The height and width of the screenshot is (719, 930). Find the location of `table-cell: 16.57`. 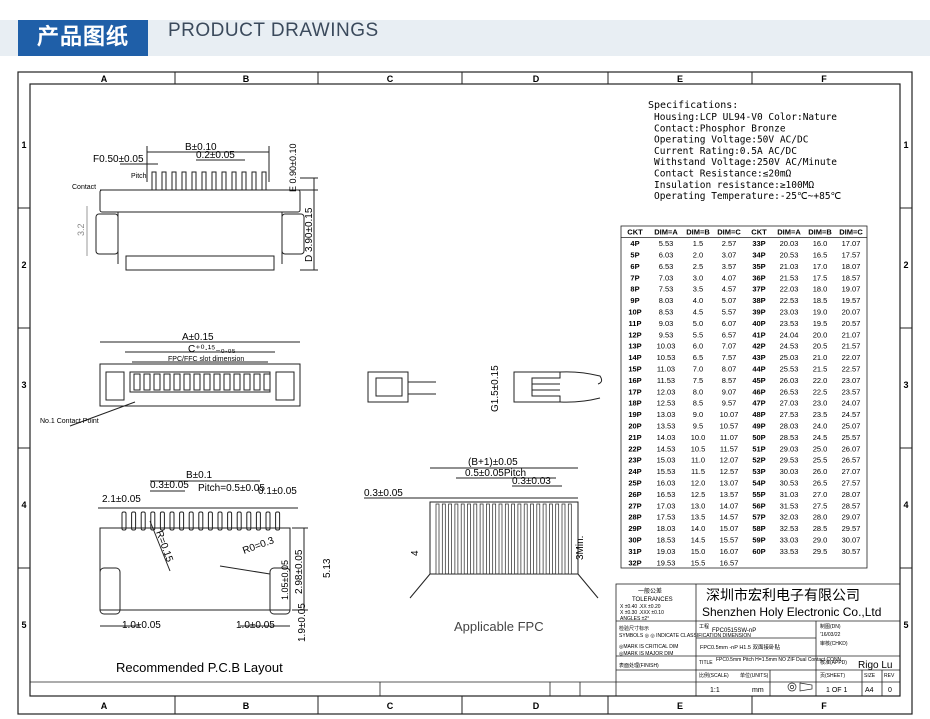

table-cell: 16.57 is located at coordinates (729, 562).